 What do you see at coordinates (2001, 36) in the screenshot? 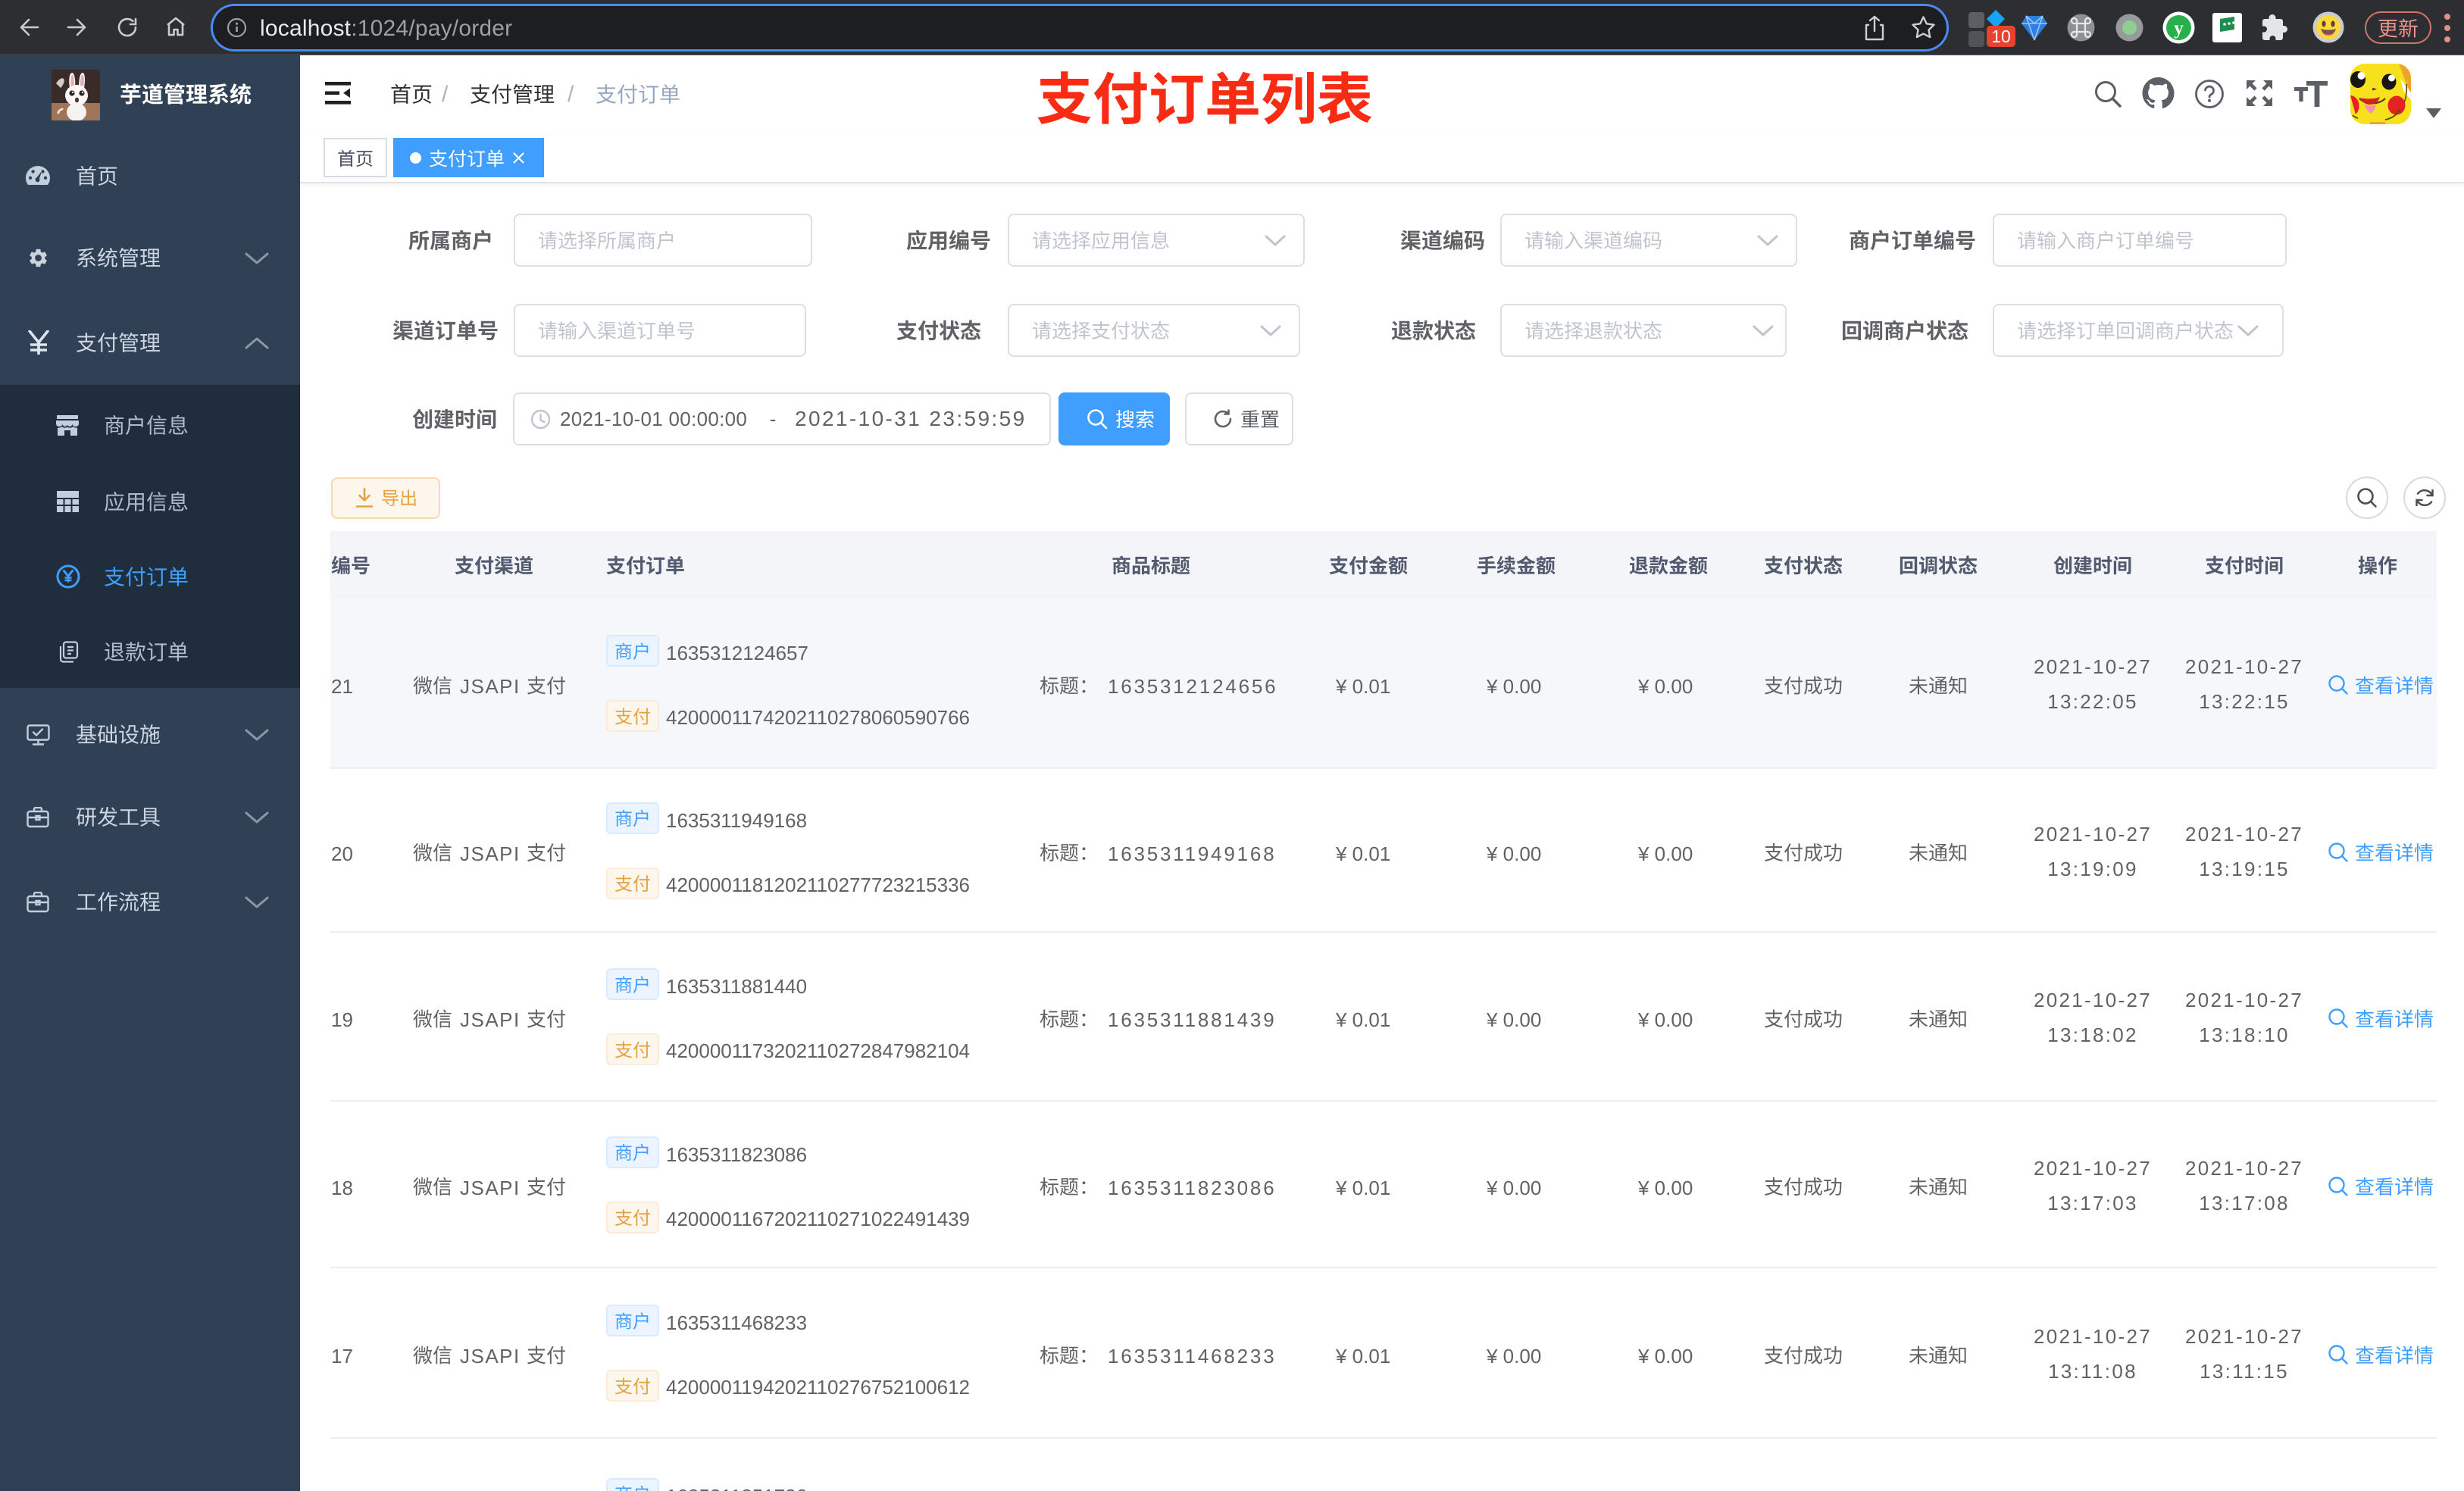
I see `svg-text: 10` at bounding box center [2001, 36].